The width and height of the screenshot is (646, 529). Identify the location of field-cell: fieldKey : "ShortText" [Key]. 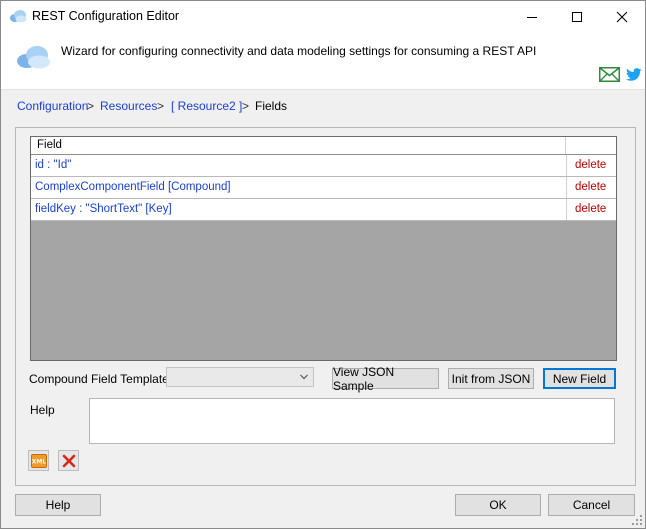
(103, 209).